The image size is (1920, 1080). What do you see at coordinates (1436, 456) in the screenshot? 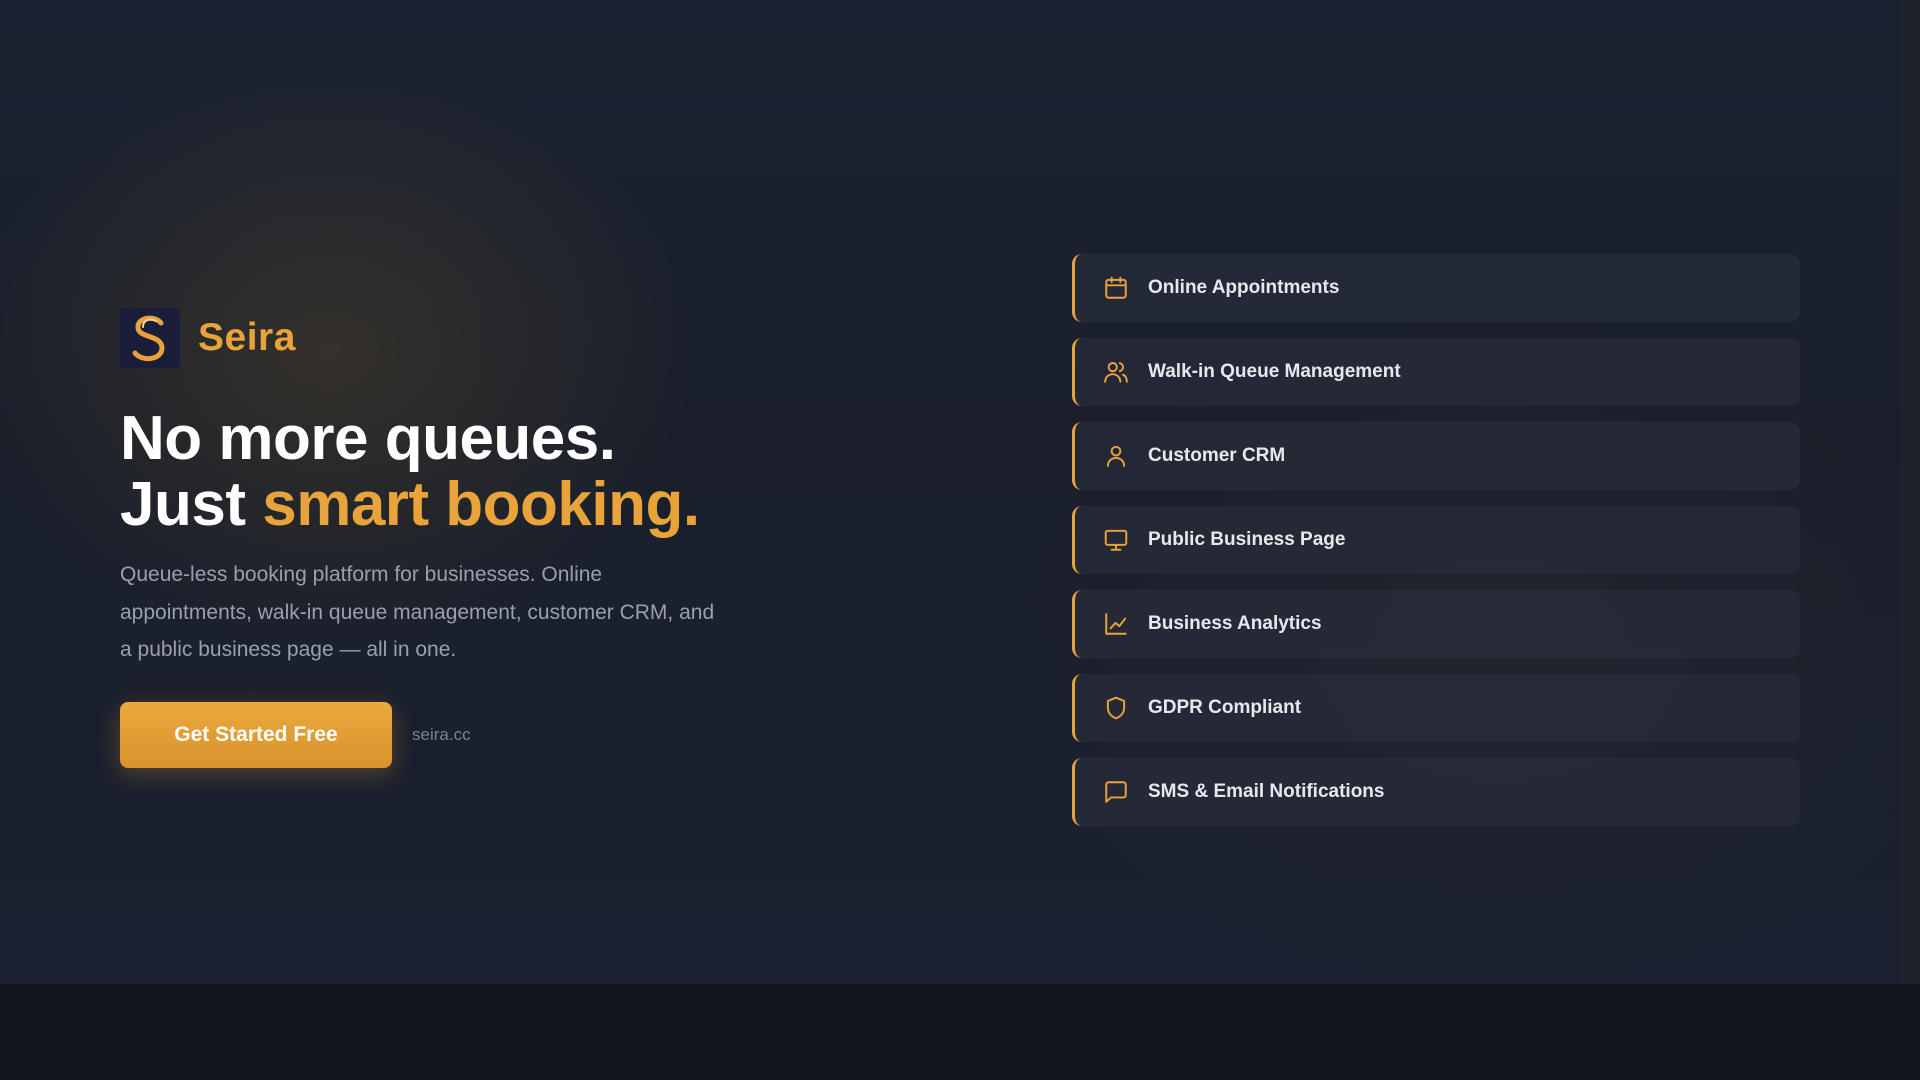
I see `feature-customer-crm: Customer CRM` at bounding box center [1436, 456].